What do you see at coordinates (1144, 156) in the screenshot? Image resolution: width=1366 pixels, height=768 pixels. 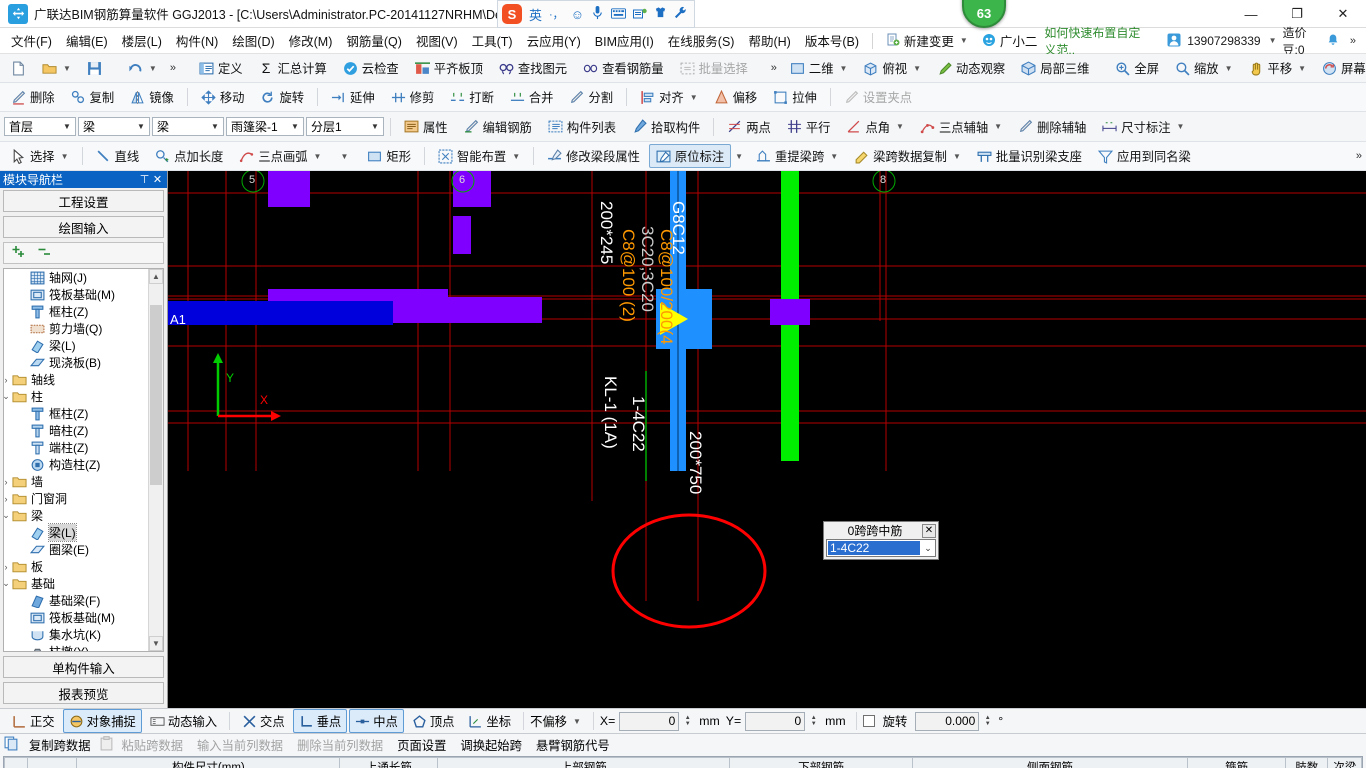 I see `apply-same-beam-button: 应用到同名梁` at bounding box center [1144, 156].